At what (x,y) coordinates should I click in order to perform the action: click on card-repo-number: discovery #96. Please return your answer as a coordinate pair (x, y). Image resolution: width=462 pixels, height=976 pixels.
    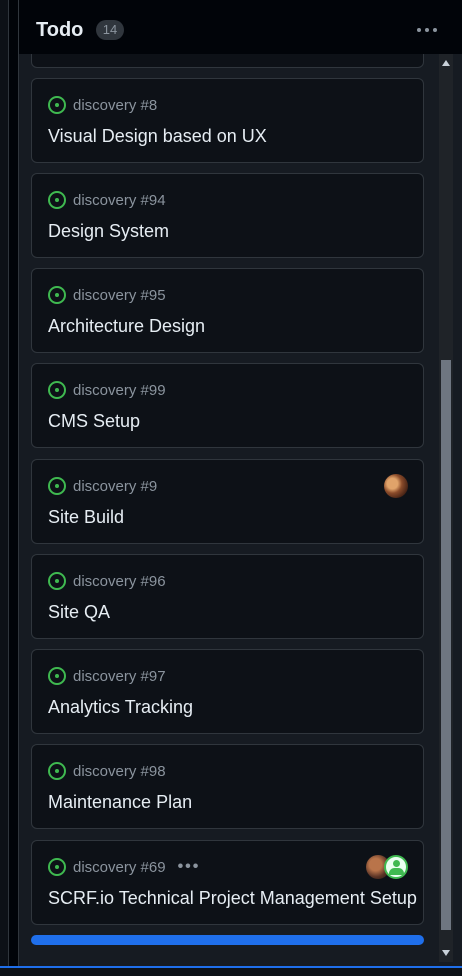
    Looking at the image, I should click on (119, 581).